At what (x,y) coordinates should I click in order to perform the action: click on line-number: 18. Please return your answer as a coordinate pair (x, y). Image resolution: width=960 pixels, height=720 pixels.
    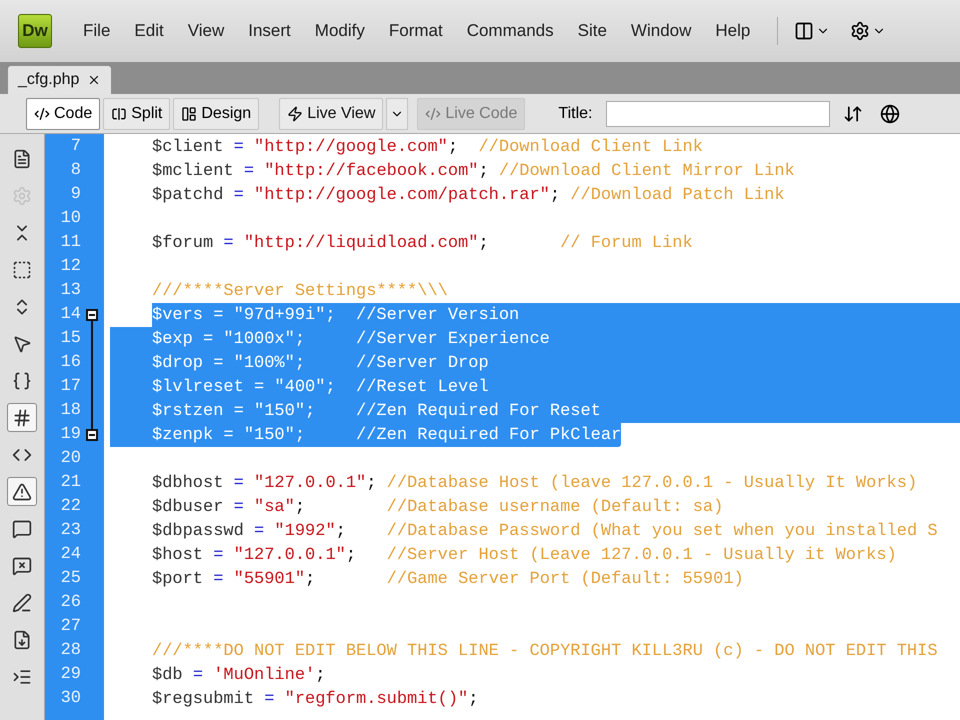
    Looking at the image, I should click on (70, 411).